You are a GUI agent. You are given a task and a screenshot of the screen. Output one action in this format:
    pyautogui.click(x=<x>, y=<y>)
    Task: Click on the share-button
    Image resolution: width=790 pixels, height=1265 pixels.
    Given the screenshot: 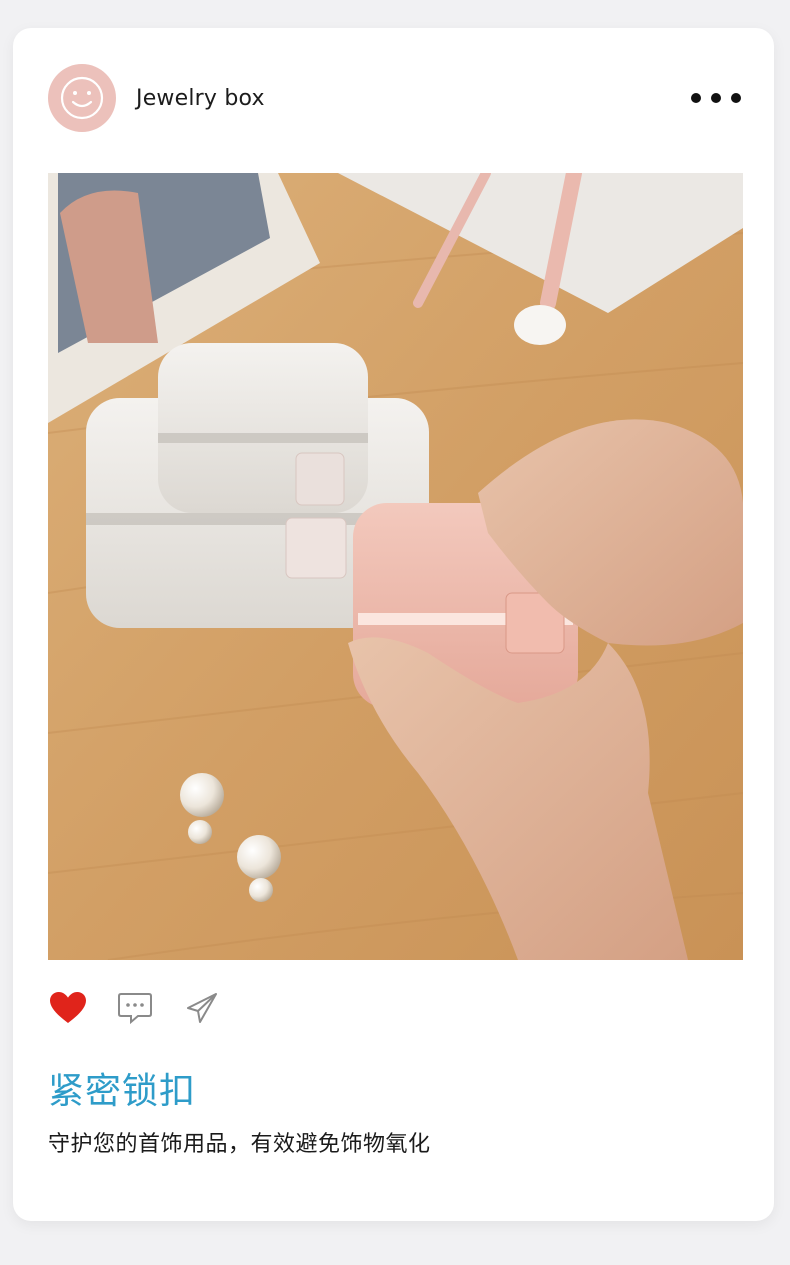 What is the action you would take?
    pyautogui.click(x=202, y=1008)
    